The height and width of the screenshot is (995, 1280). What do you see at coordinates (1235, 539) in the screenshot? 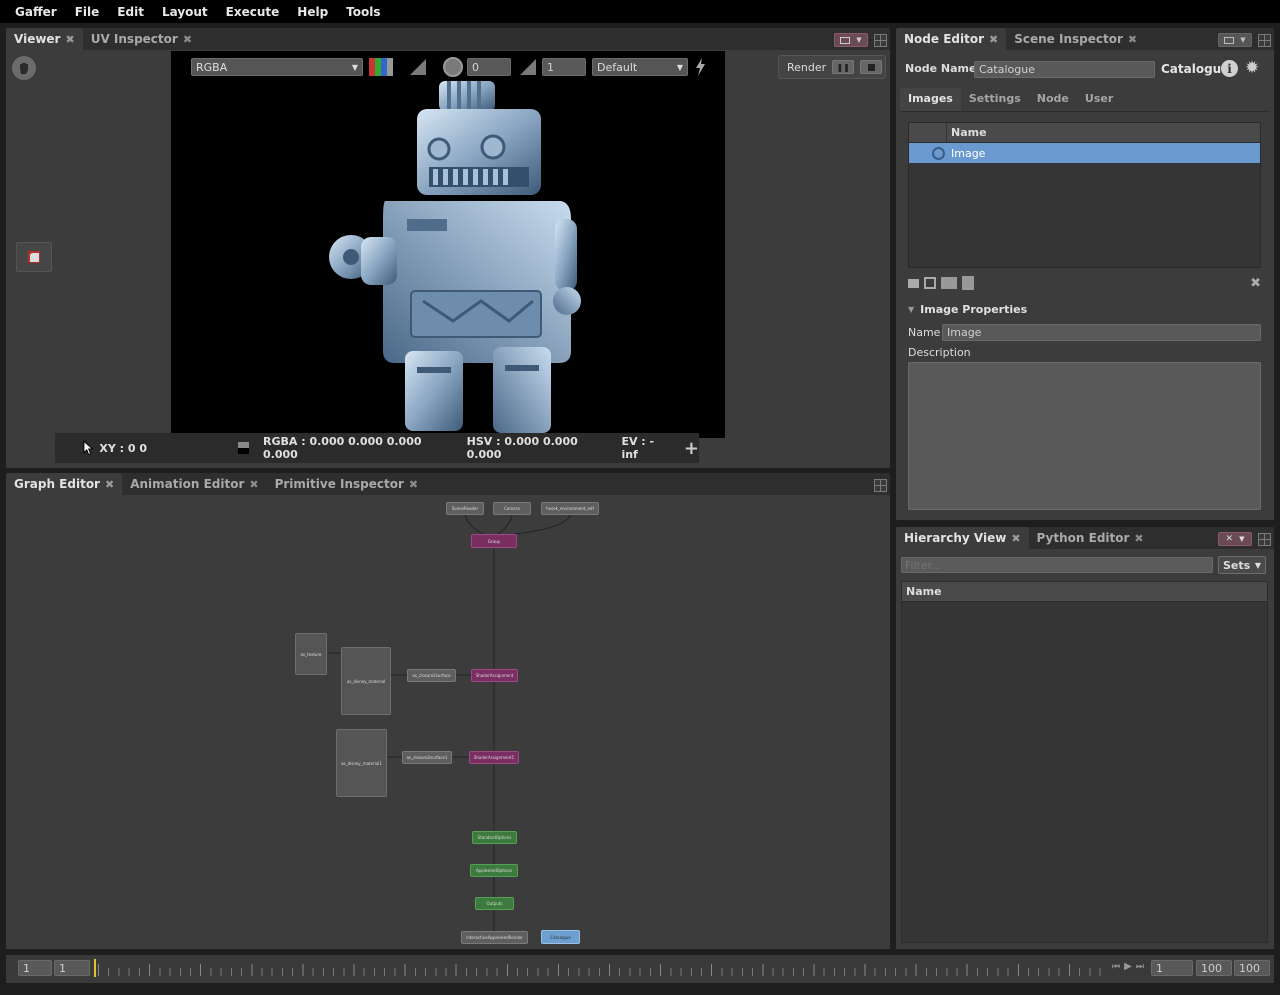
I see `layout-menu-button: ✕ ▼` at bounding box center [1235, 539].